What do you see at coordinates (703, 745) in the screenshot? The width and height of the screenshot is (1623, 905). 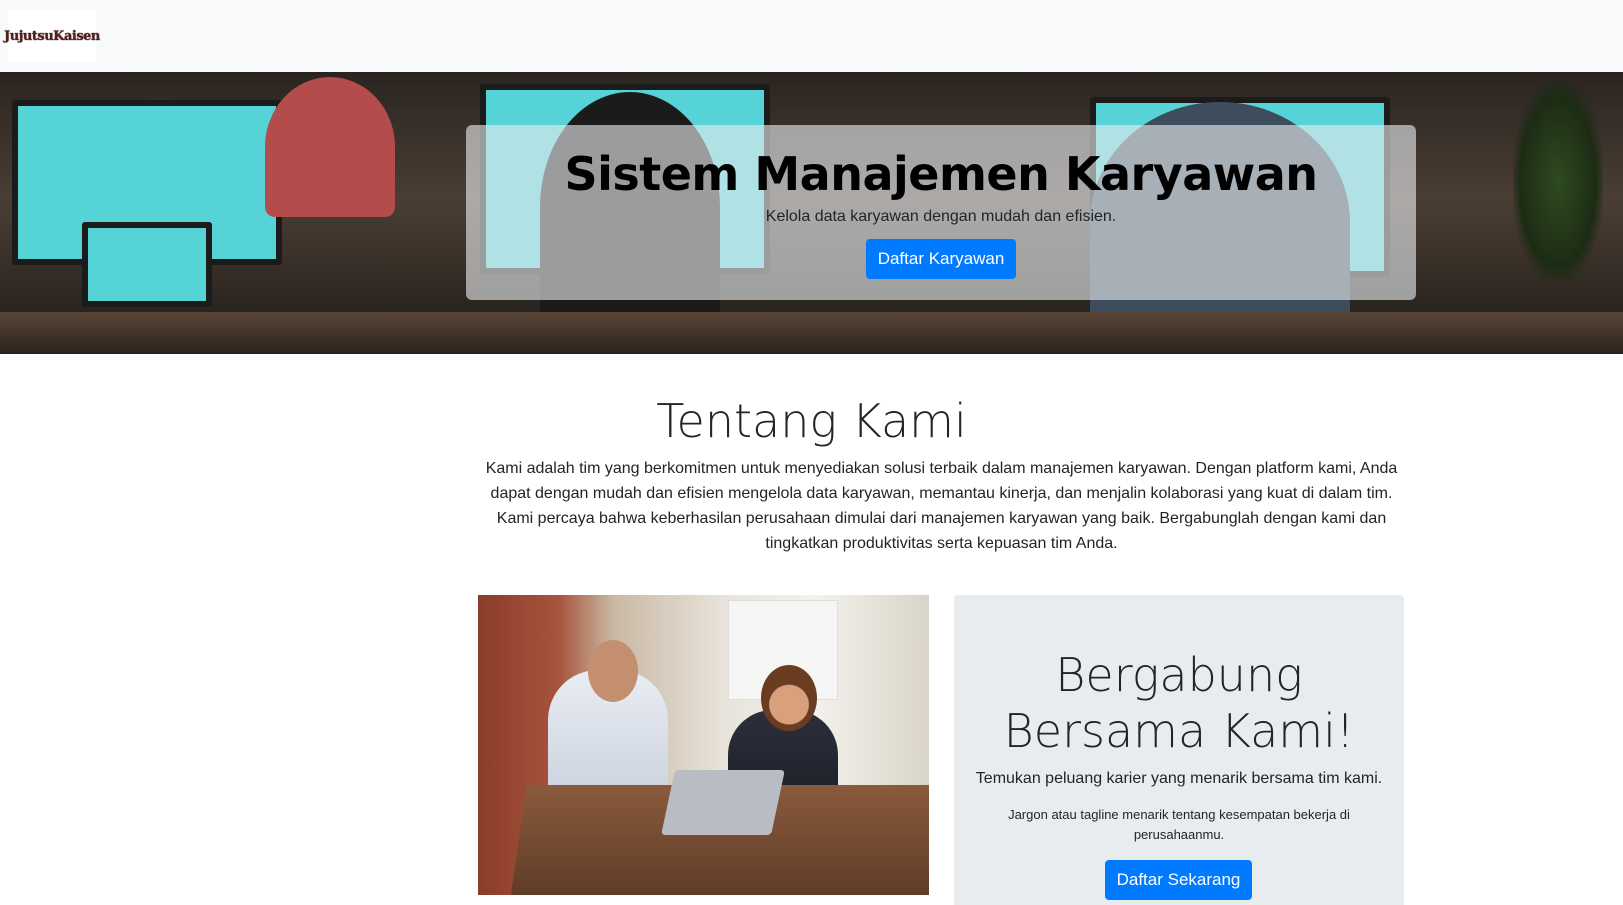 I see `team-high-five-image` at bounding box center [703, 745].